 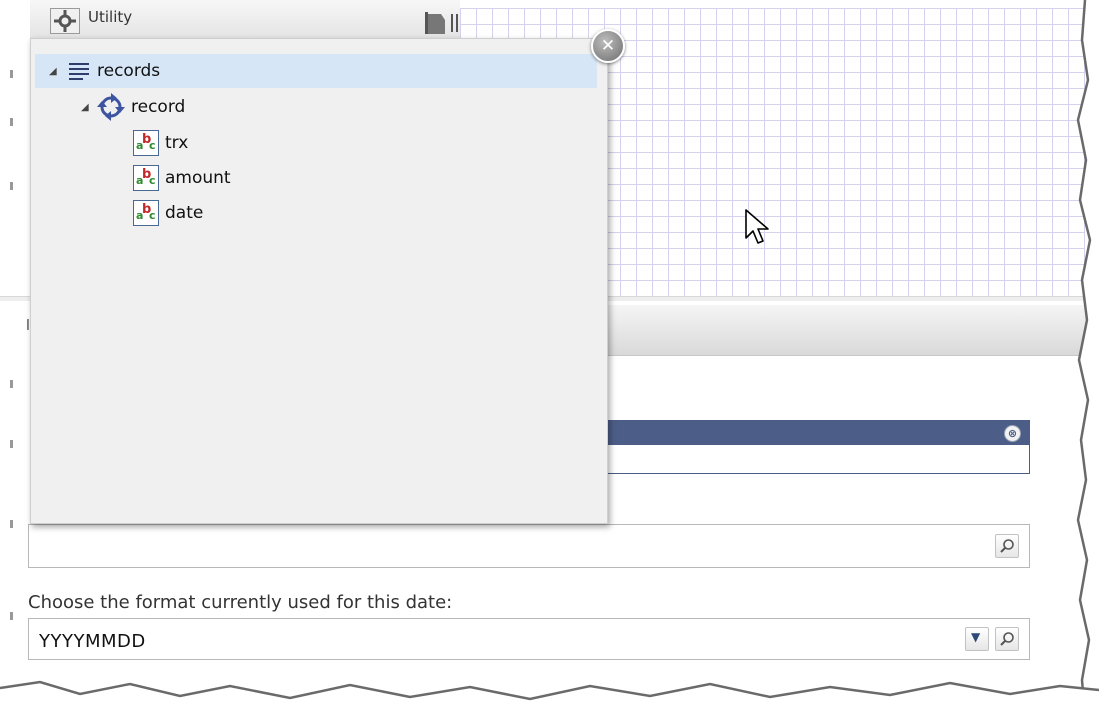 I want to click on tree-node-label: records, so click(x=129, y=71).